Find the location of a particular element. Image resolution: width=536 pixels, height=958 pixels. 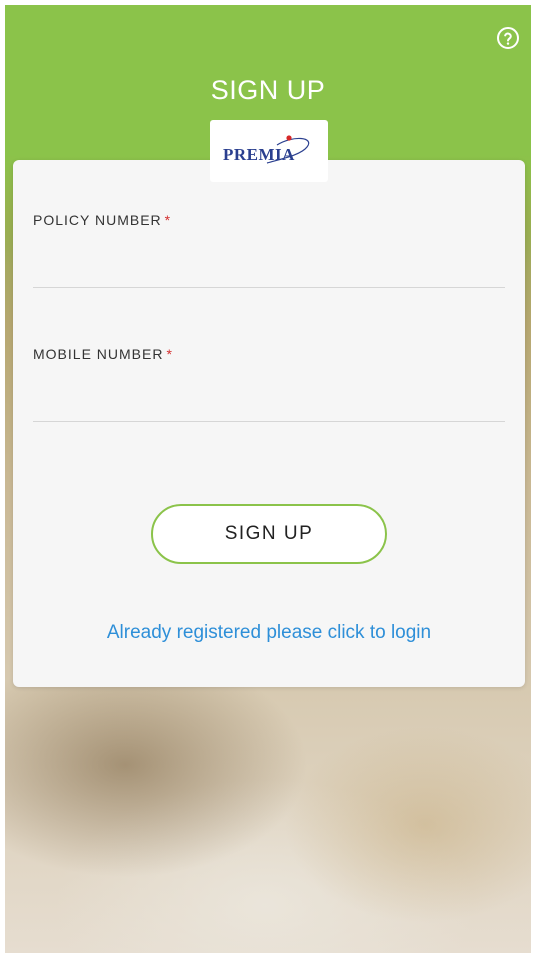

premia-logo: PREMIA is located at coordinates (269, 151).